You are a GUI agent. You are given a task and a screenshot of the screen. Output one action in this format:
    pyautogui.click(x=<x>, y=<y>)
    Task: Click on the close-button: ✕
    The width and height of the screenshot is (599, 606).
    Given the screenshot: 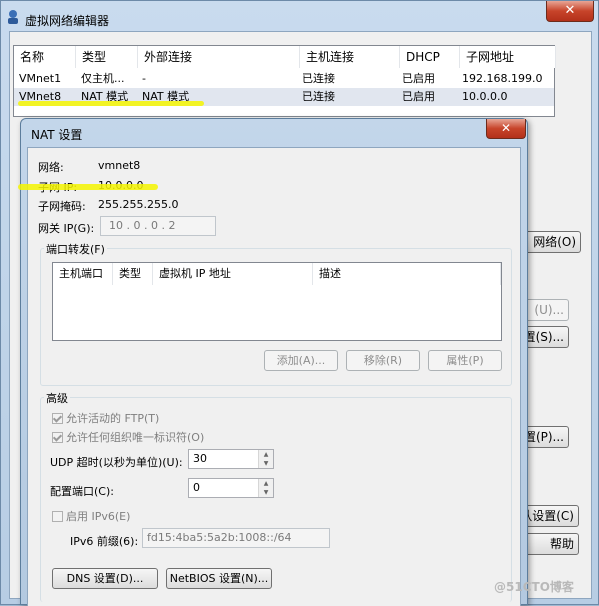 What is the action you would take?
    pyautogui.click(x=570, y=11)
    